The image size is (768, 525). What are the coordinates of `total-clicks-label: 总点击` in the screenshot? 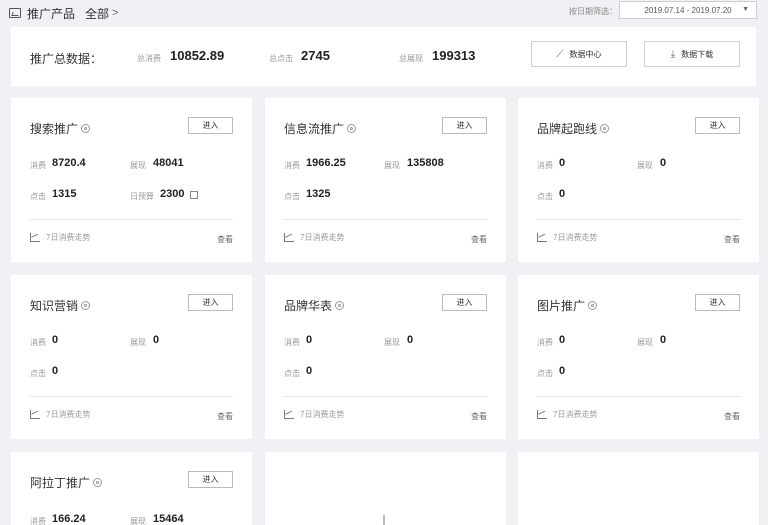 It's located at (281, 58).